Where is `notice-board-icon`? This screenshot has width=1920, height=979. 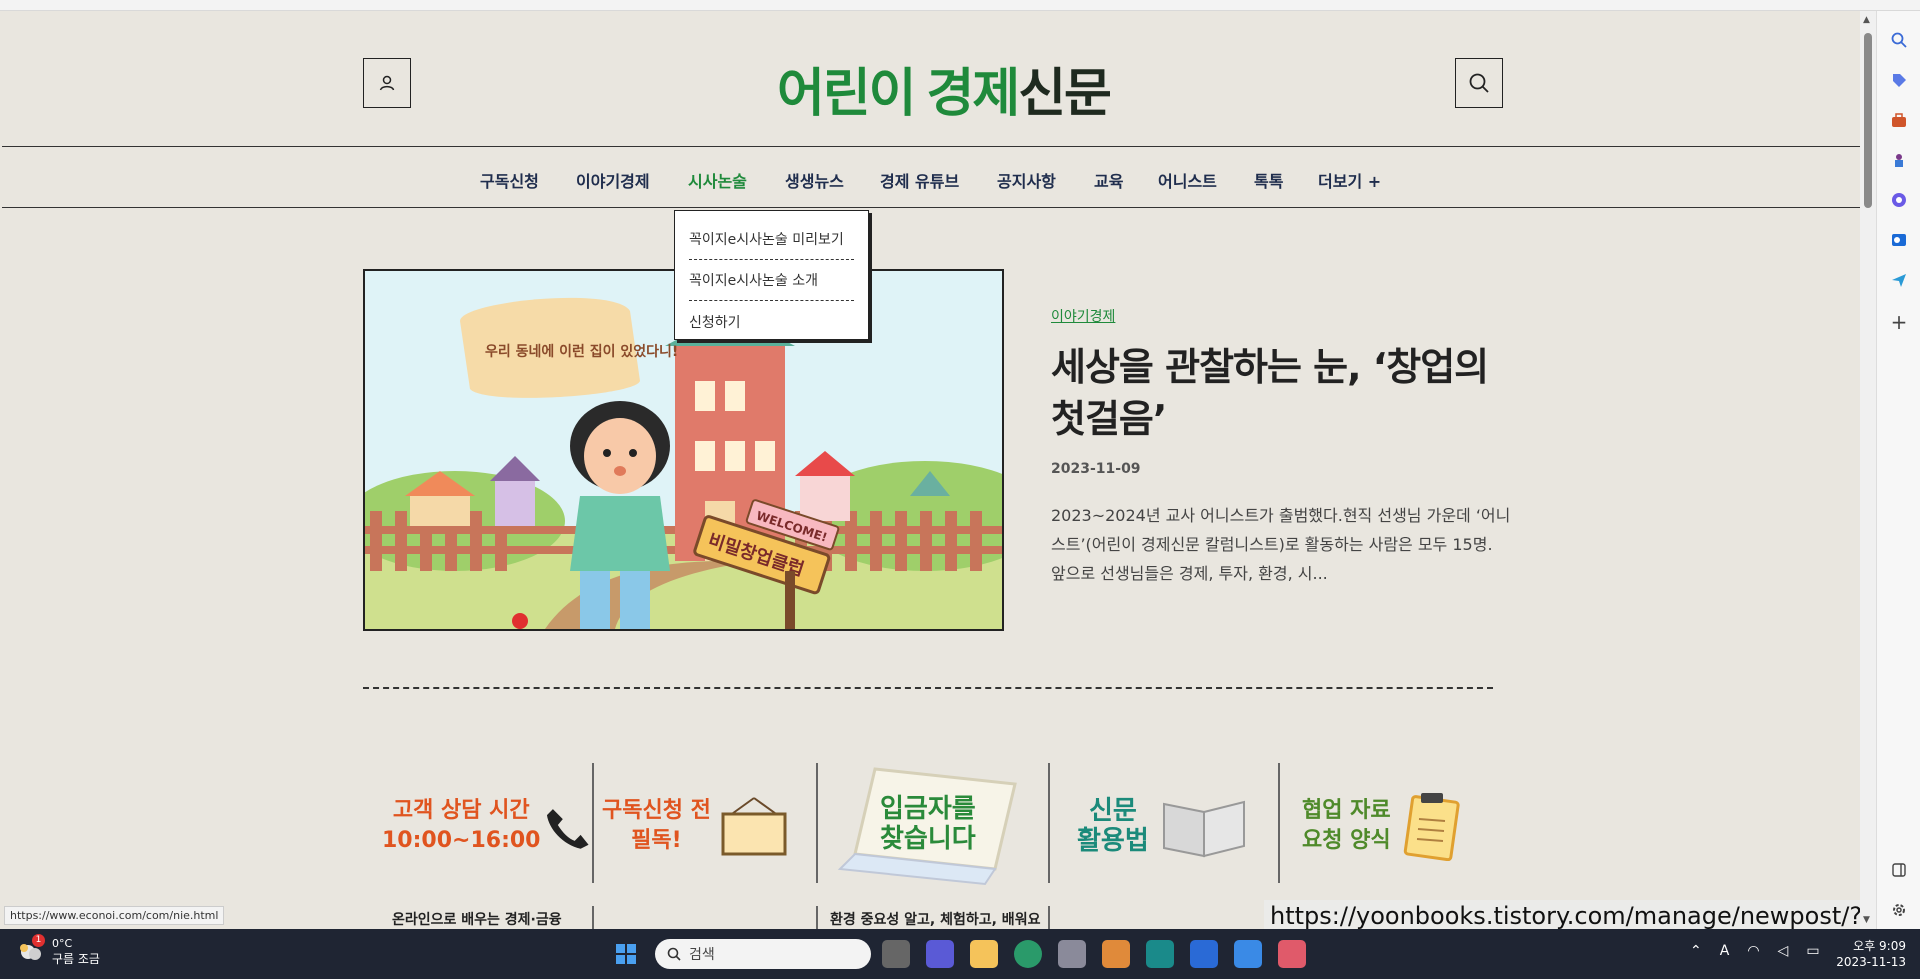
notice-board-icon is located at coordinates (754, 826).